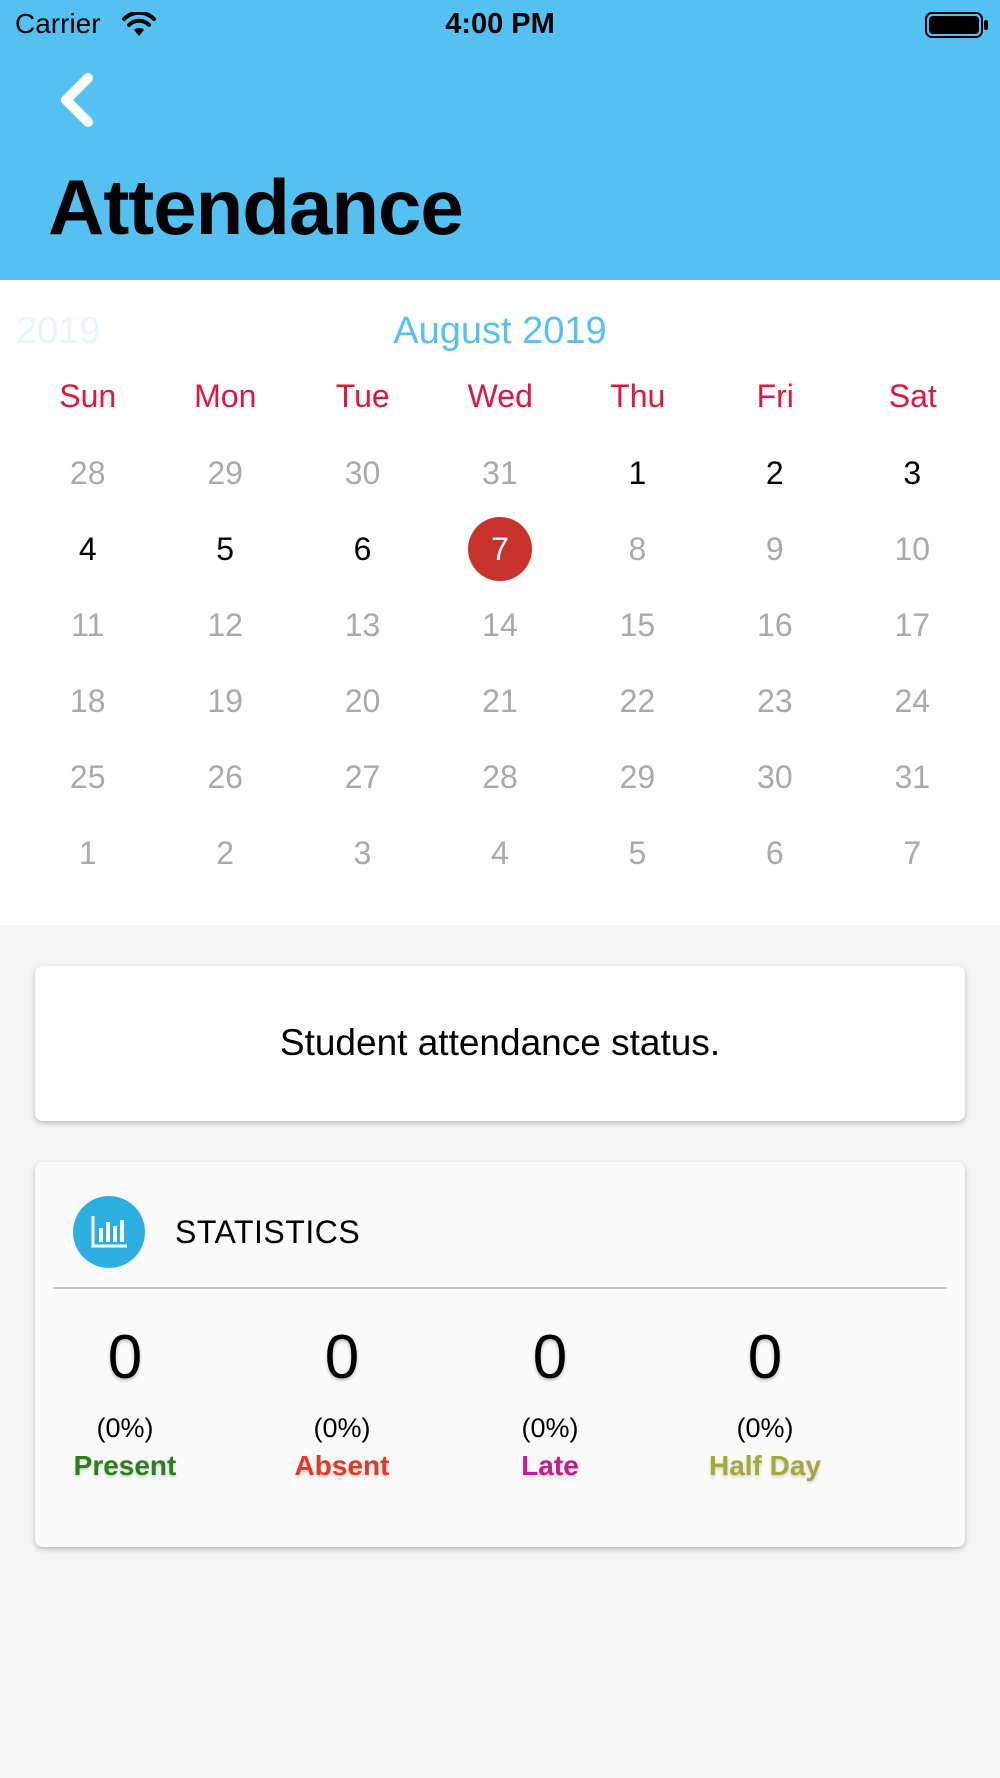 Image resolution: width=1000 pixels, height=1778 pixels. I want to click on calendar-day-number: 21, so click(500, 700).